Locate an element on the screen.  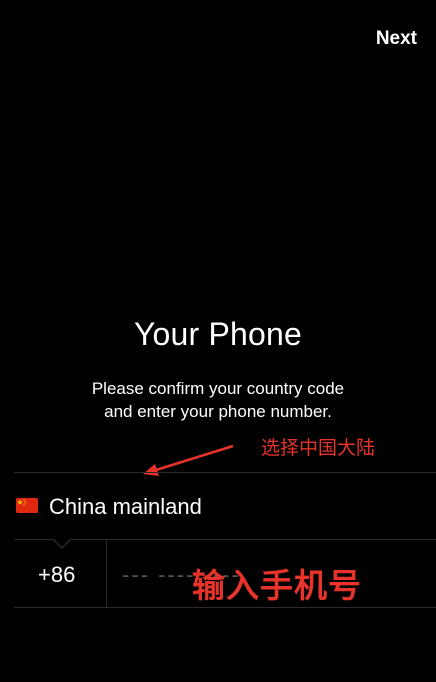
next-button: Next is located at coordinates (396, 39).